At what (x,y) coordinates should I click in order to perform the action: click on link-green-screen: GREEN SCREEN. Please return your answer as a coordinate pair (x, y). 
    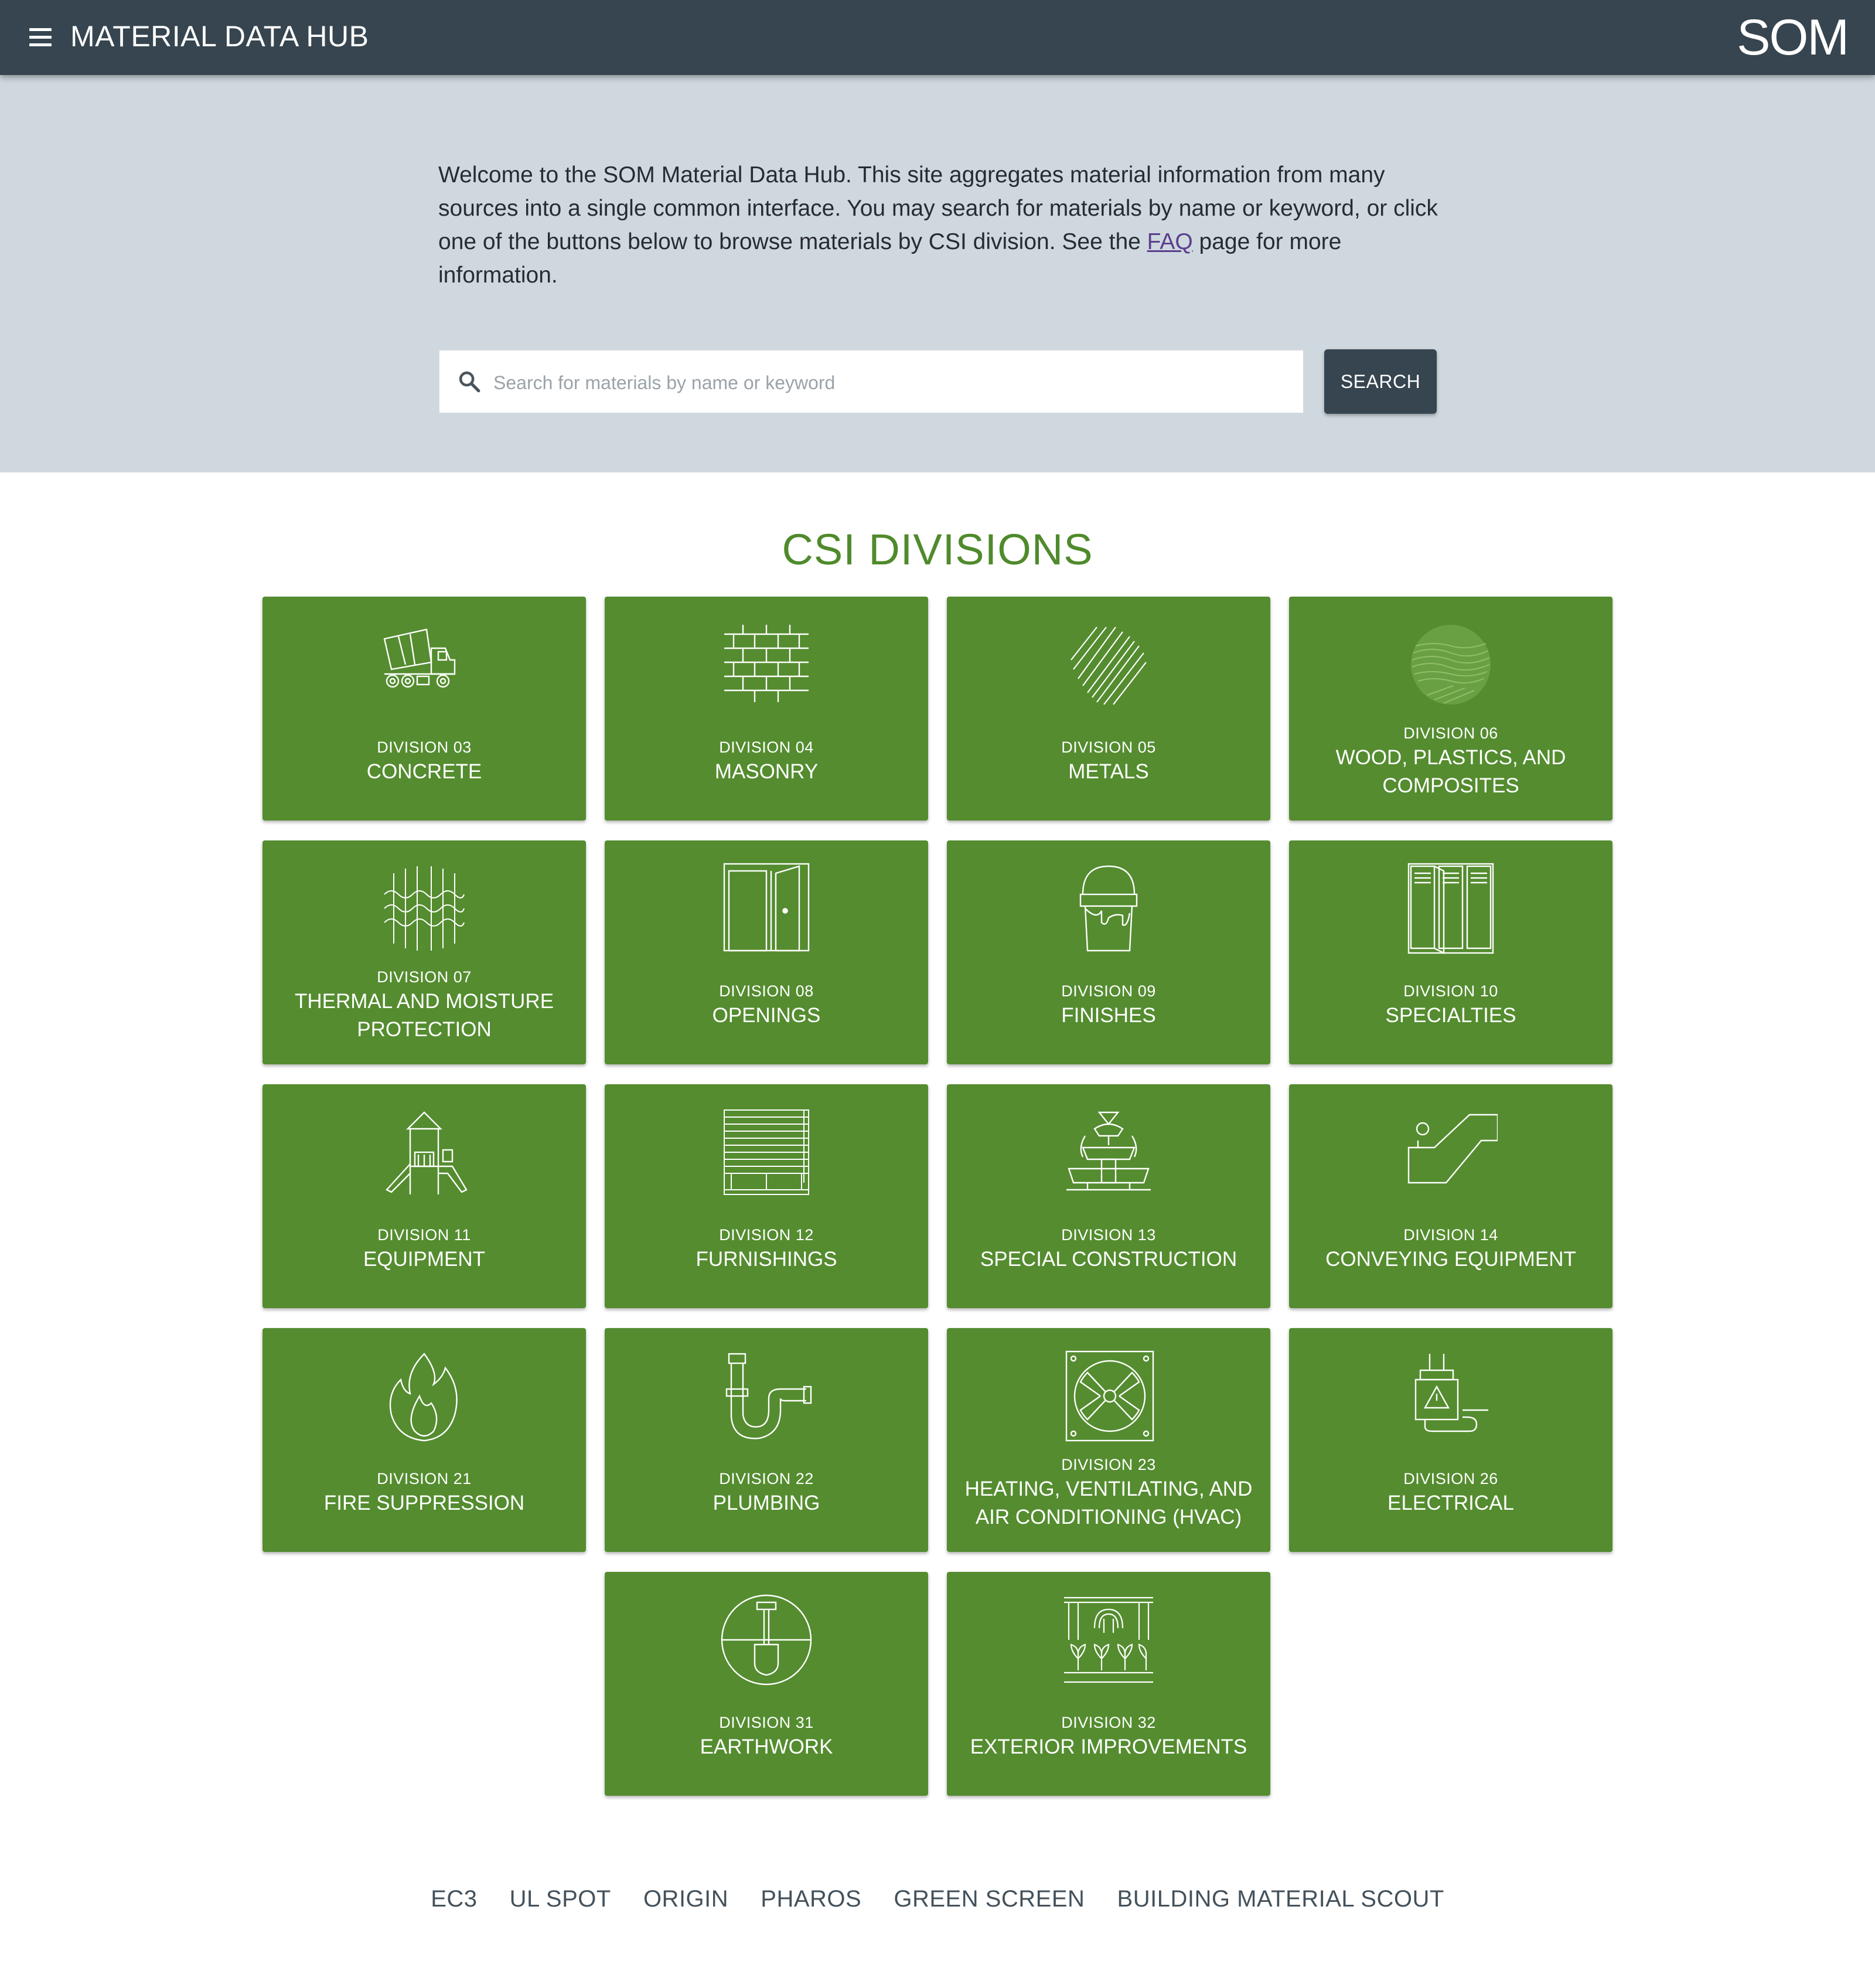
    Looking at the image, I should click on (989, 1899).